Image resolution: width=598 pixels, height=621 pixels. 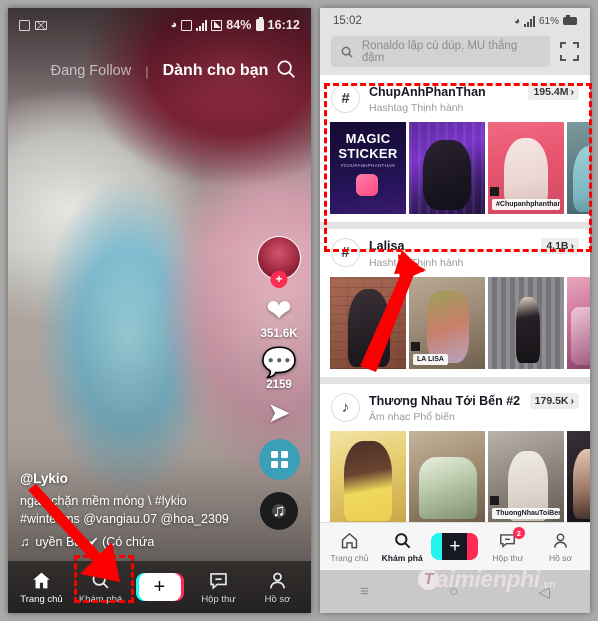 I want to click on battery-percent: 84%, so click(x=239, y=25).